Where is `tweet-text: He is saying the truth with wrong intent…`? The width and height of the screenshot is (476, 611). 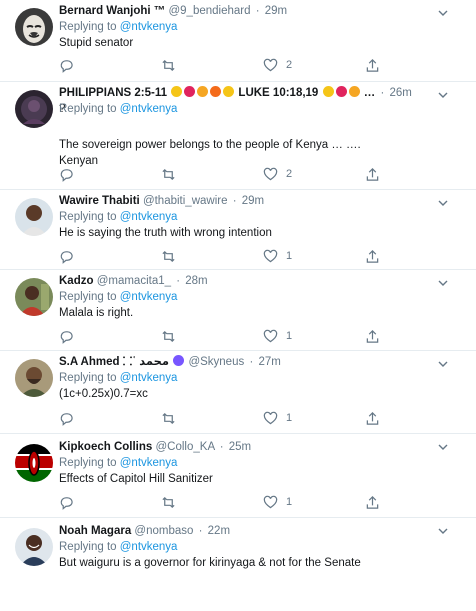 tweet-text: He is saying the truth with wrong intent… is located at coordinates (165, 233).